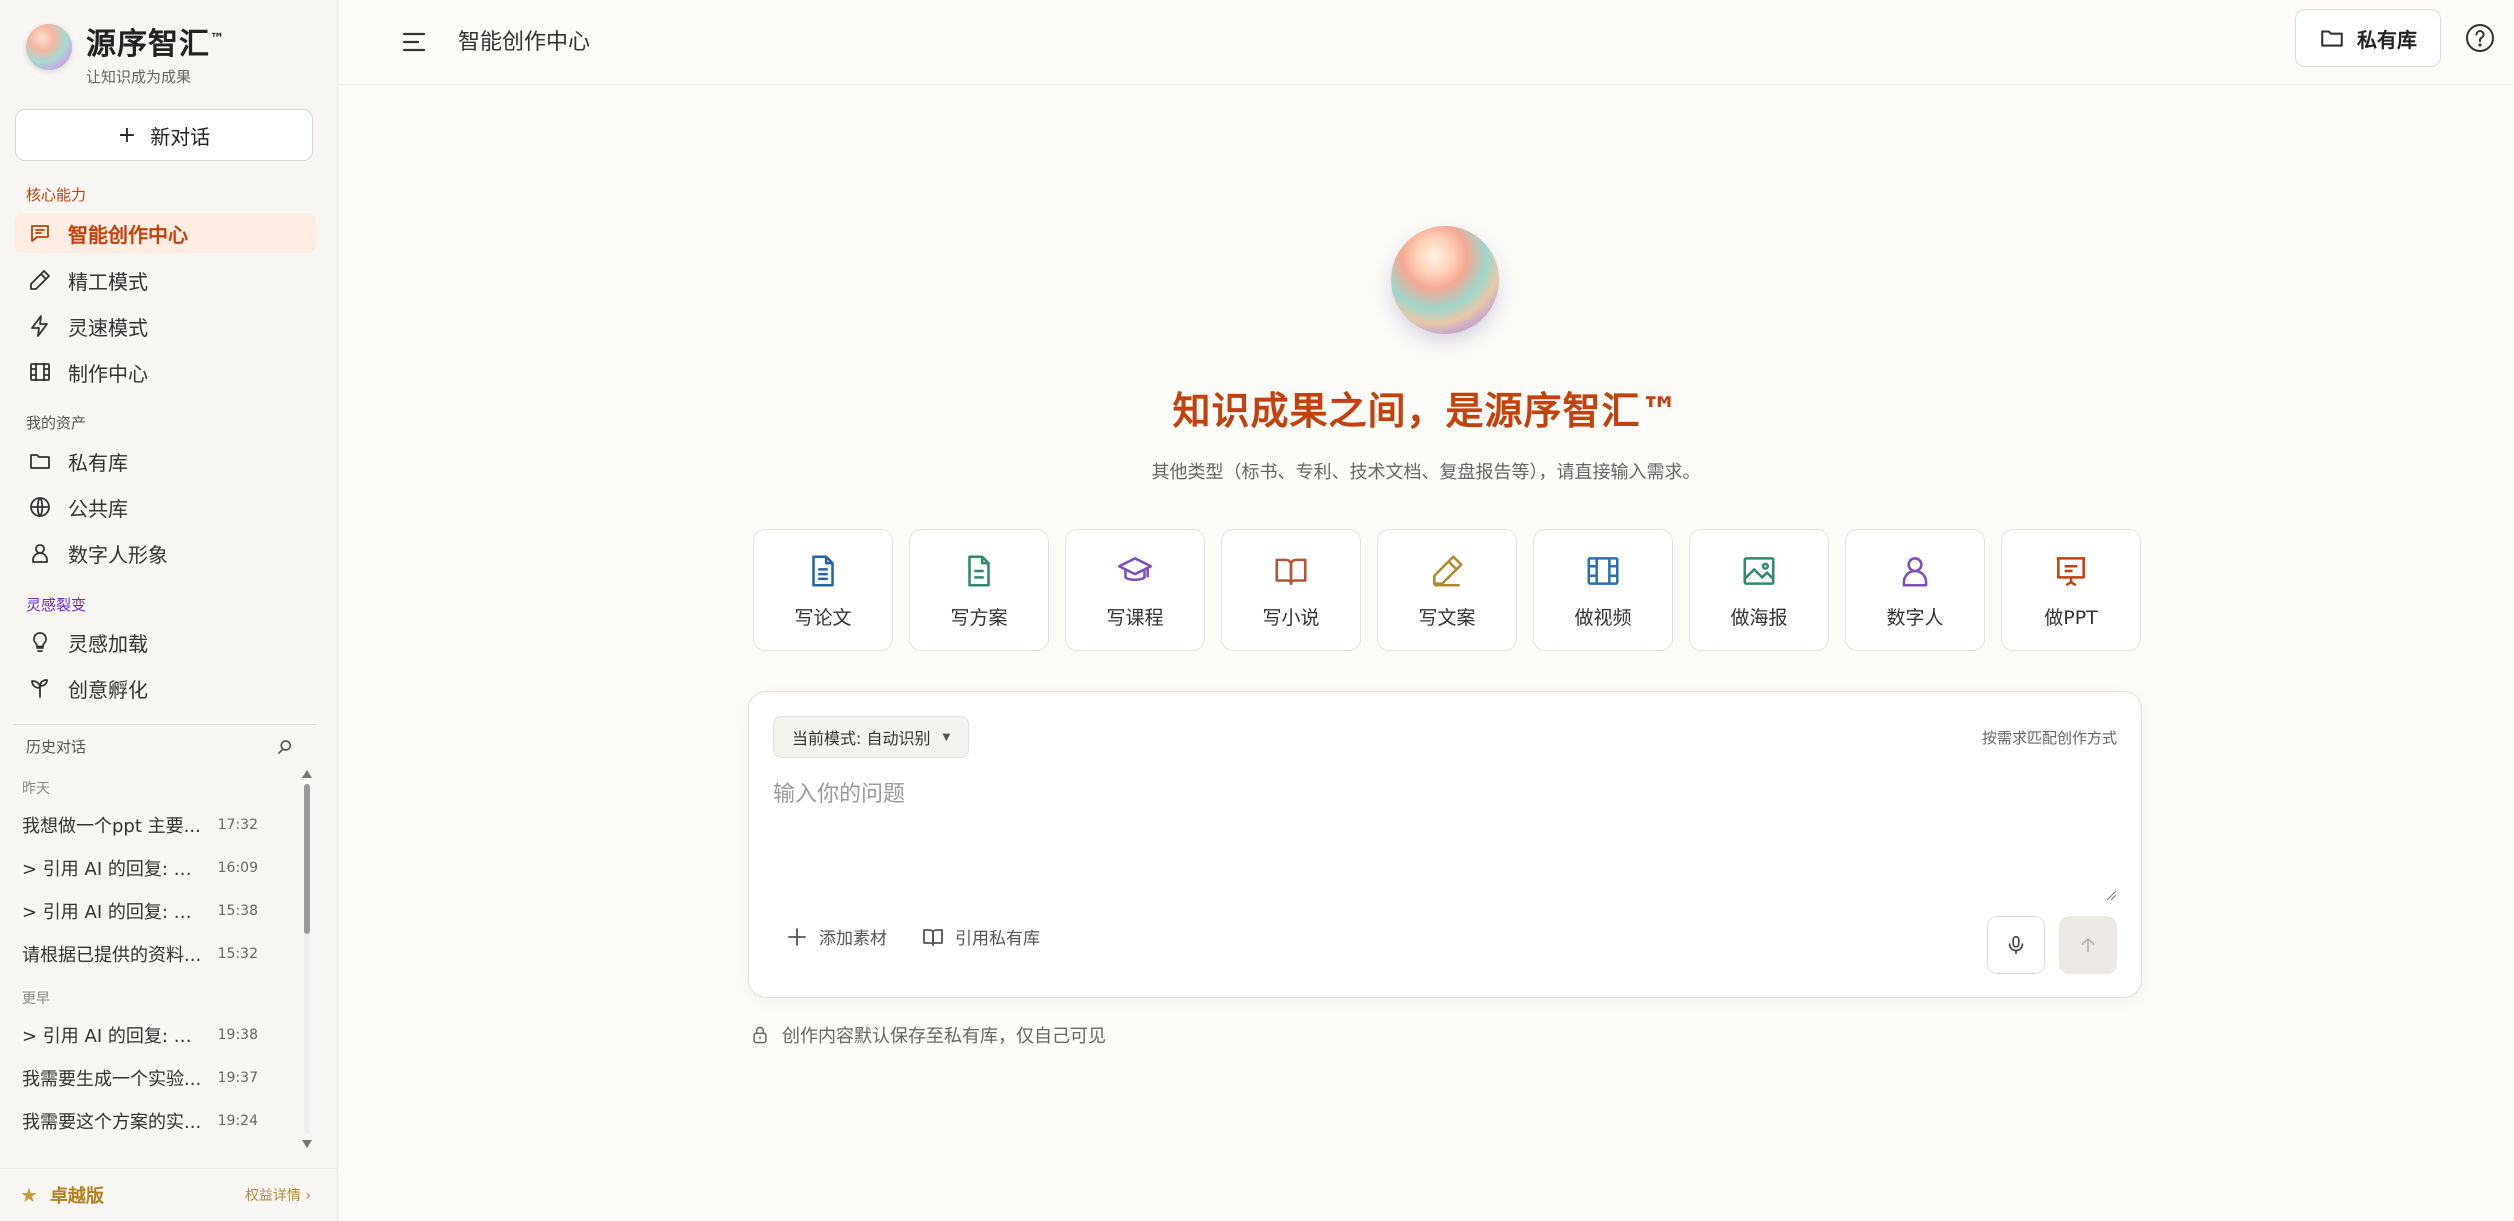  Describe the element at coordinates (155, 44) in the screenshot. I see `brand-name: 源序智汇™` at that location.